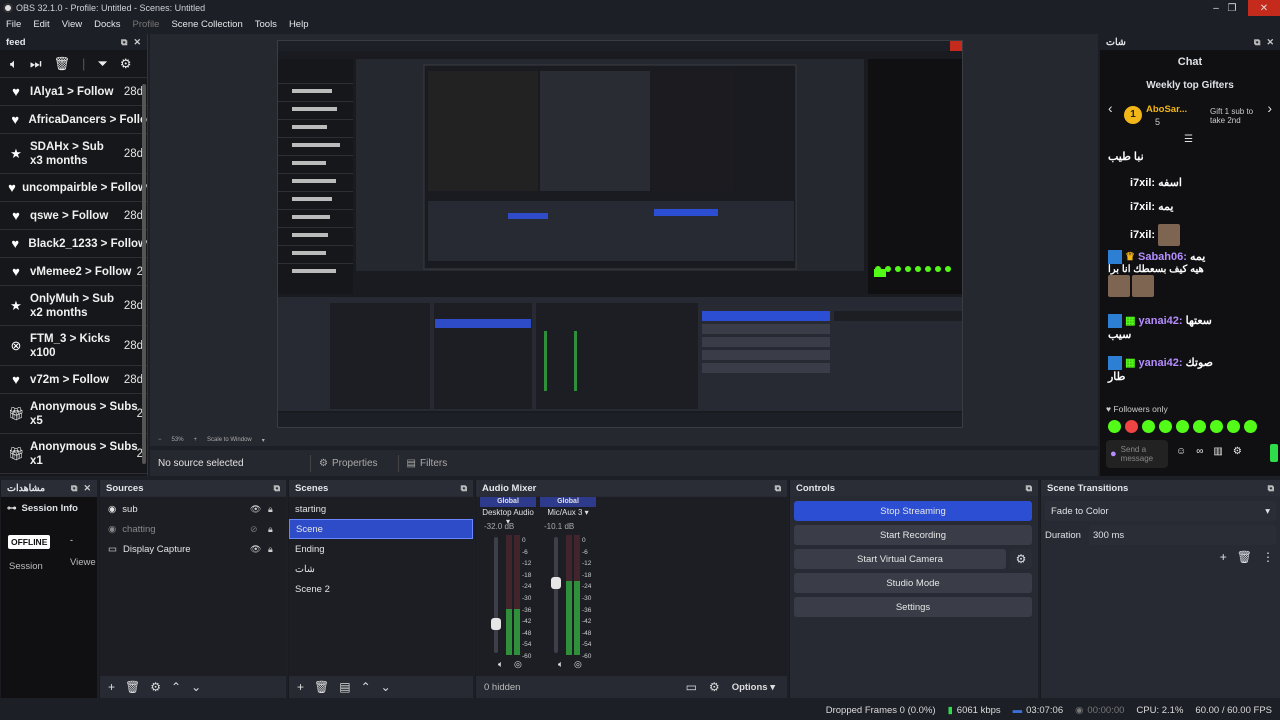 The width and height of the screenshot is (1280, 720). What do you see at coordinates (206, 24) in the screenshot?
I see `menu-scene-collection: Scene Collection` at bounding box center [206, 24].